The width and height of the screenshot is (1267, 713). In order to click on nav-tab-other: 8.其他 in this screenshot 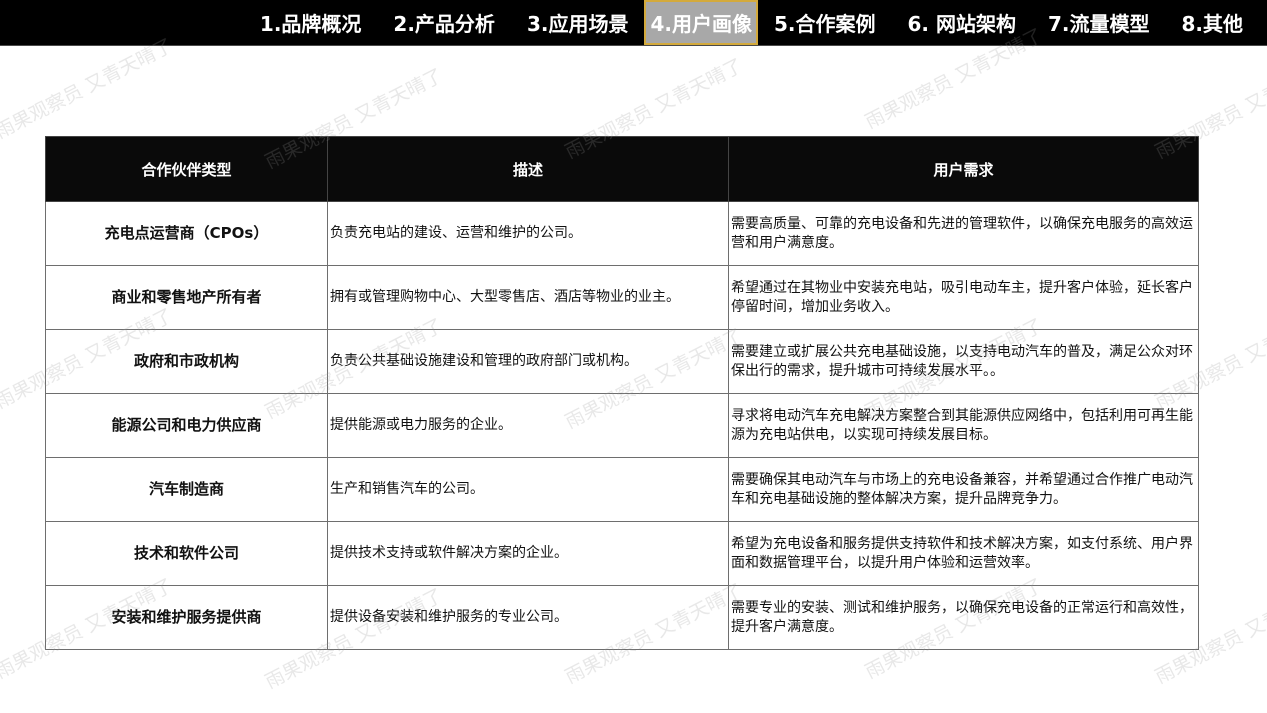, I will do `click(1212, 22)`.